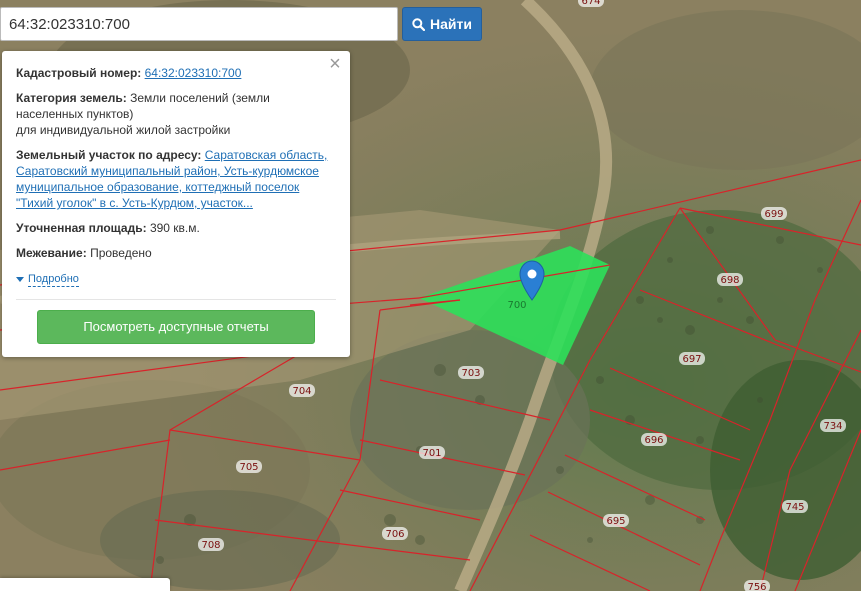 The width and height of the screenshot is (861, 591). I want to click on cadastral-number-link: 64:32:023310:700, so click(193, 73).